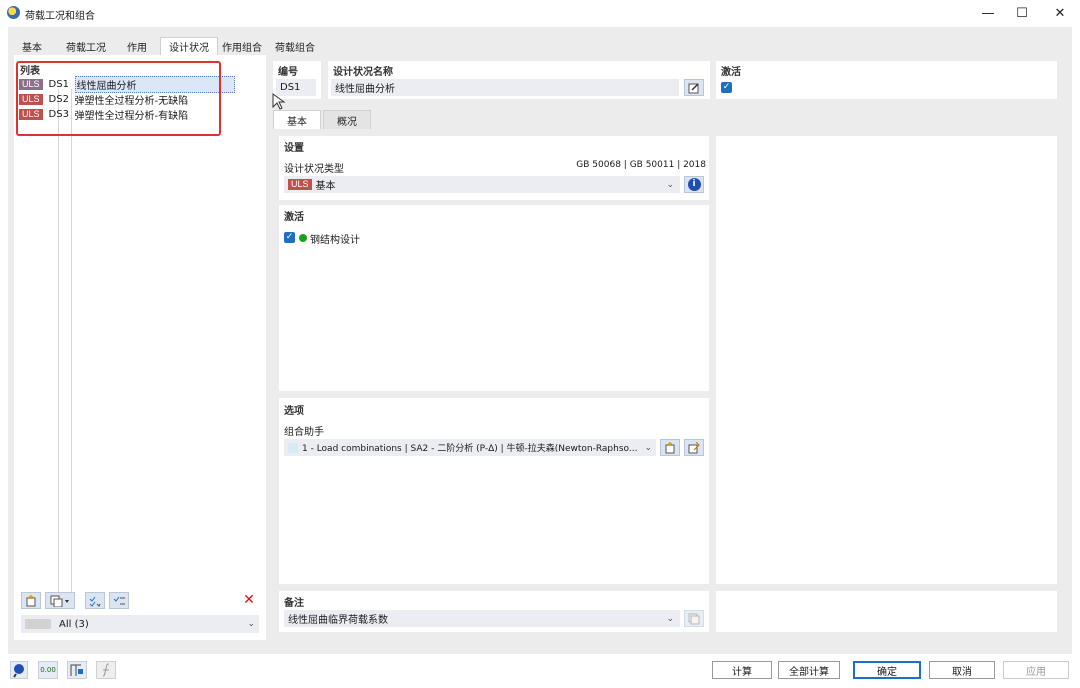 The image size is (1080, 688). Describe the element at coordinates (338, 620) in the screenshot. I see `notes-value: 线性屈曲临界荷载系数` at that location.